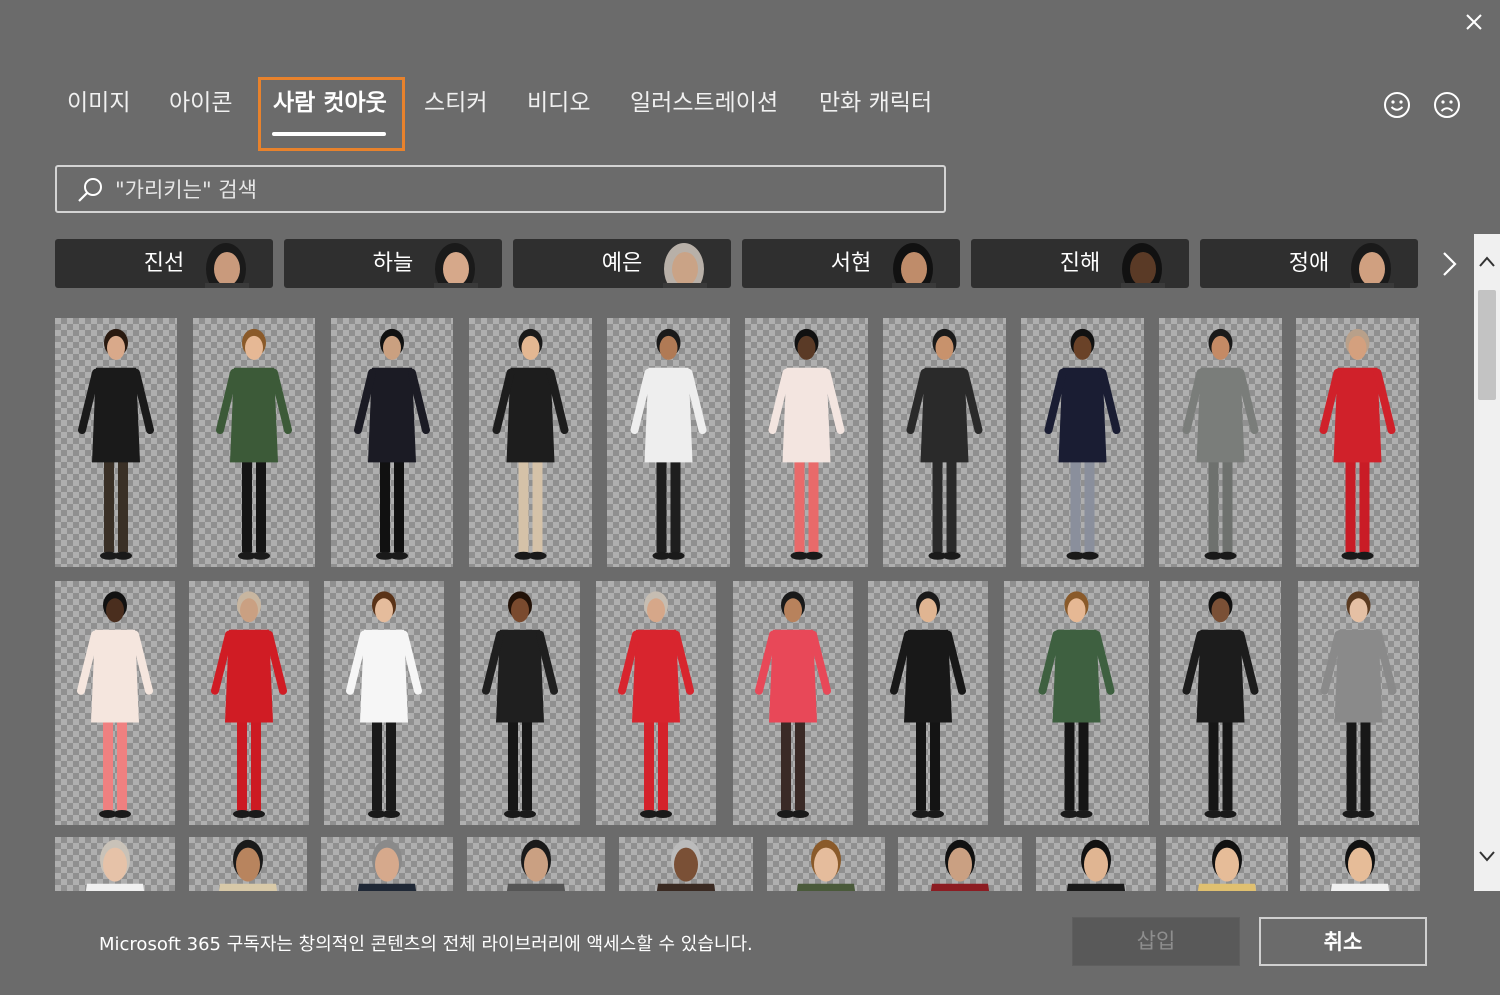  What do you see at coordinates (525, 190) in the screenshot?
I see `search-input` at bounding box center [525, 190].